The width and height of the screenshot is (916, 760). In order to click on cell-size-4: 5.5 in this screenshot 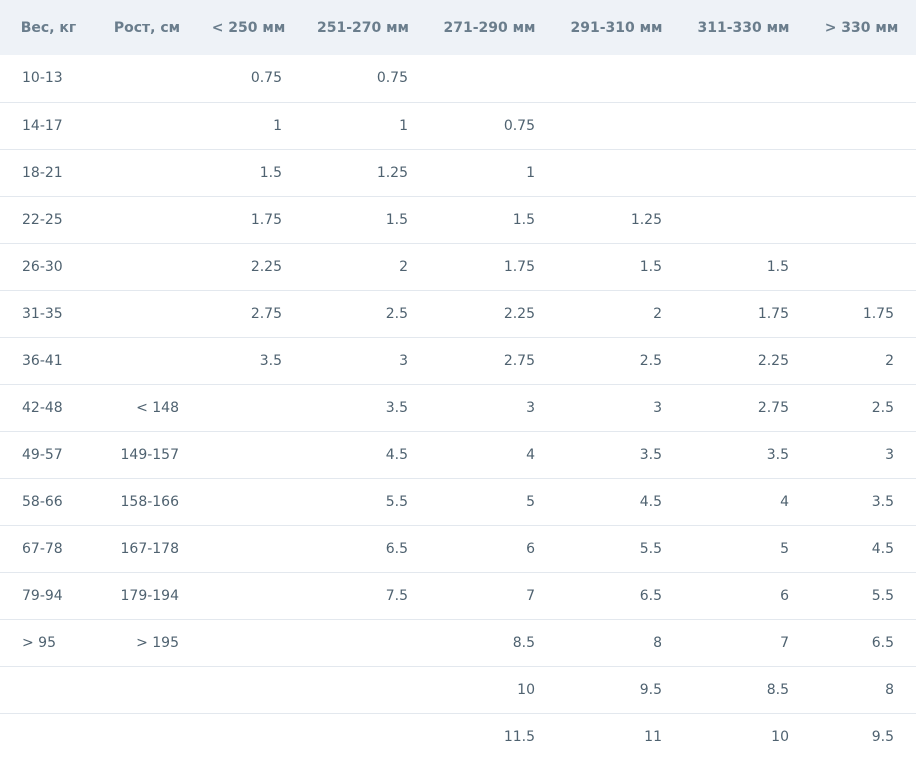, I will do `click(650, 548)`.